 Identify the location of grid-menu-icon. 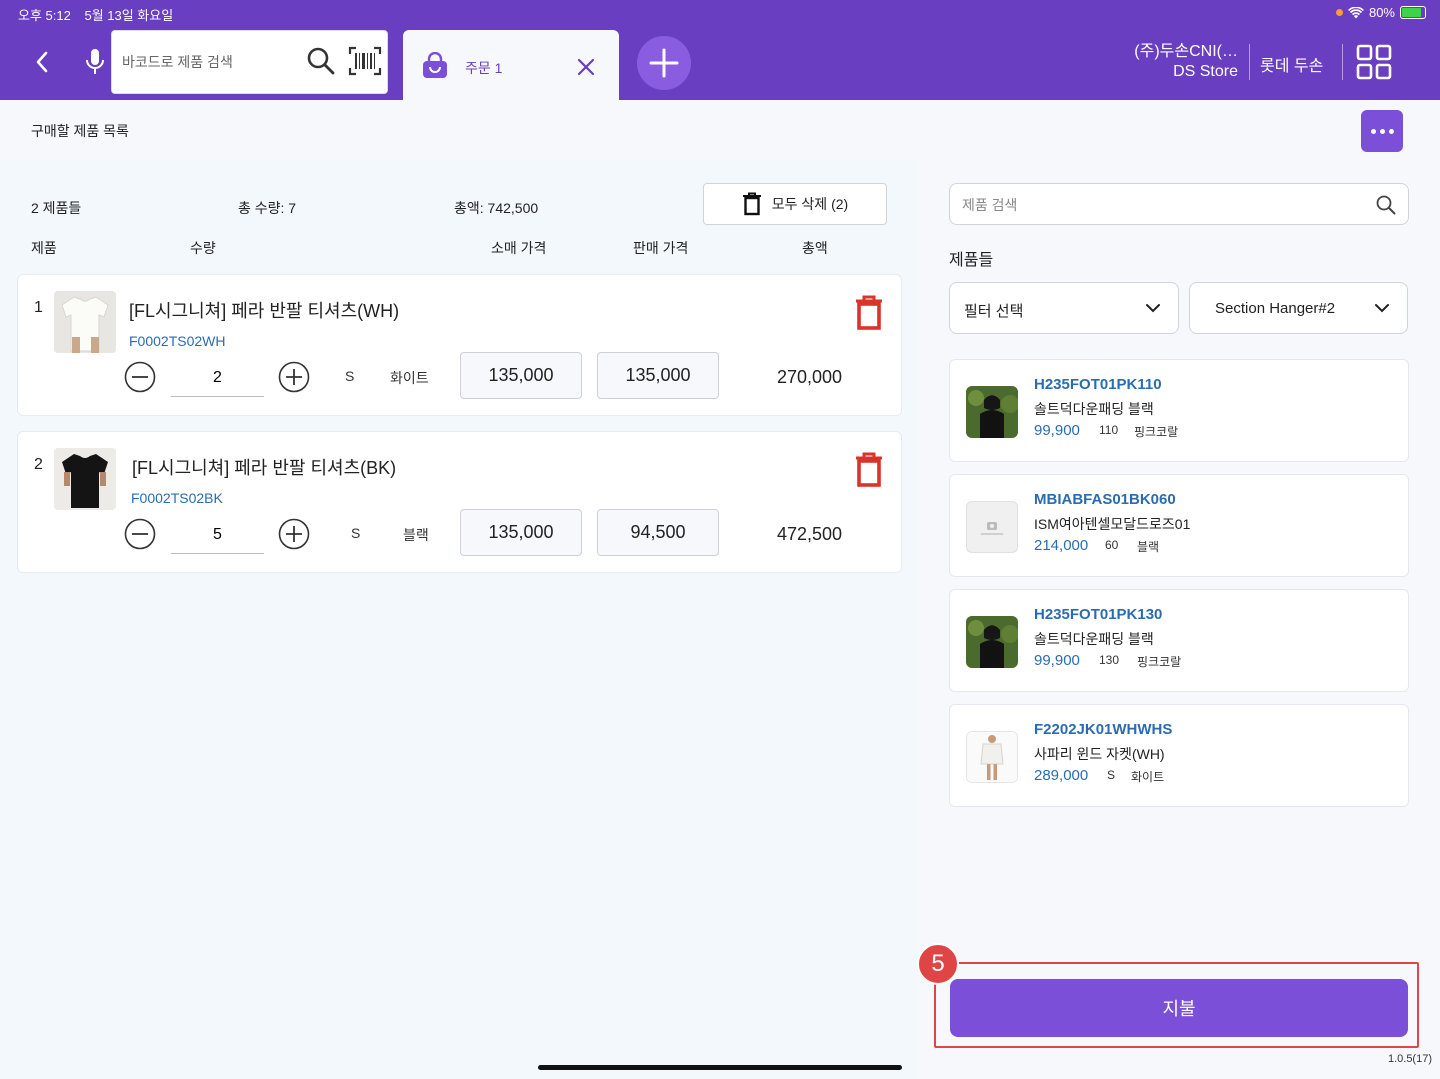
(1374, 62).